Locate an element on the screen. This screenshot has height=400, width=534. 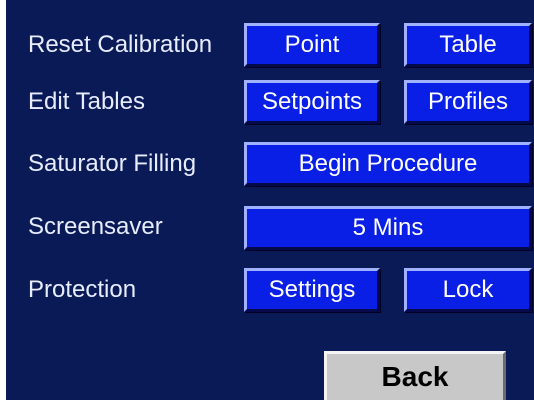
reset-calibration-label: Reset Calibration is located at coordinates (120, 44).